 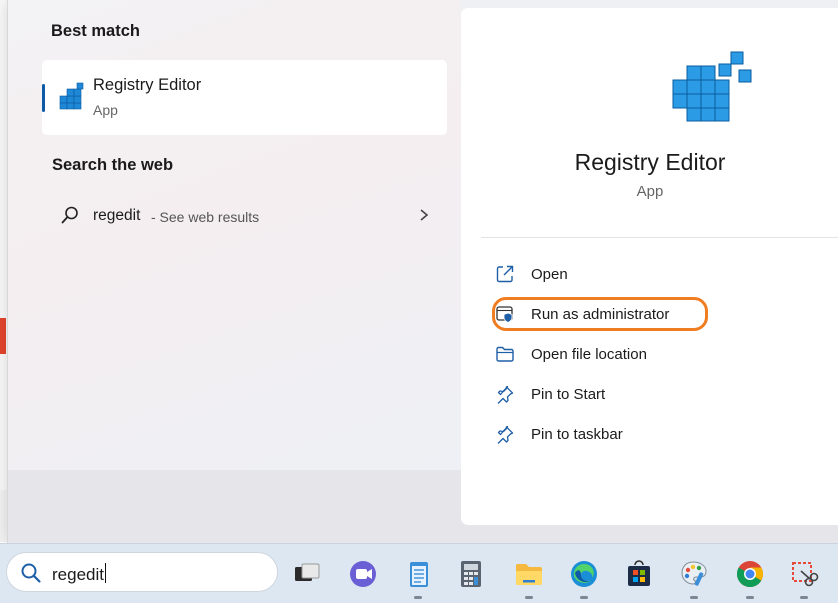 I want to click on pin-to-taskbar-action: Pin to taskbar, so click(x=655, y=434).